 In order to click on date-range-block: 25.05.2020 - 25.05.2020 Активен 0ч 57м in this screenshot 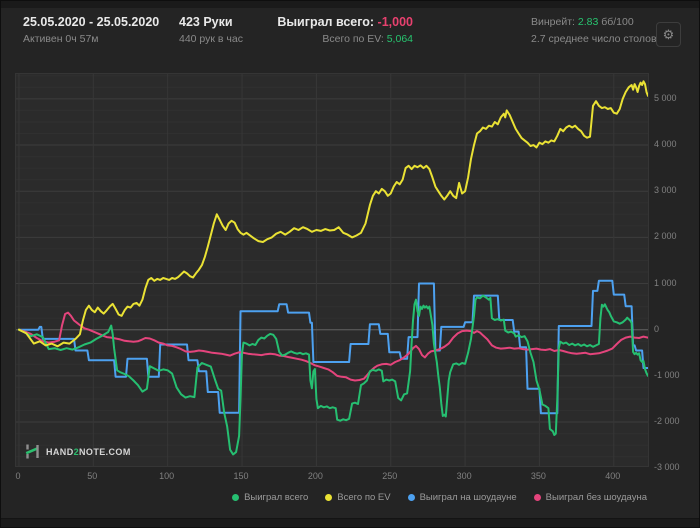, I will do `click(91, 31)`.